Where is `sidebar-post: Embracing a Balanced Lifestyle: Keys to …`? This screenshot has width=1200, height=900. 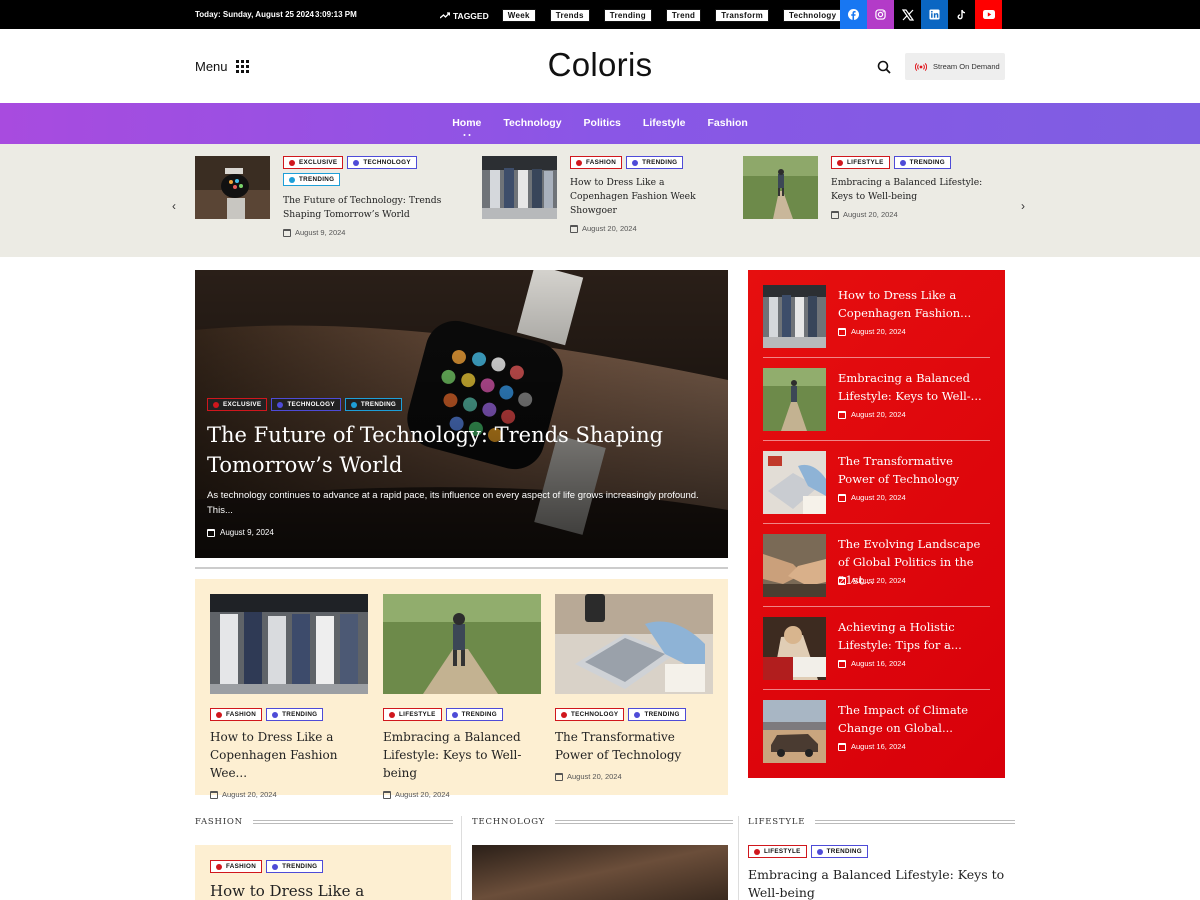 sidebar-post: Embracing a Balanced Lifestyle: Keys to … is located at coordinates (876, 409).